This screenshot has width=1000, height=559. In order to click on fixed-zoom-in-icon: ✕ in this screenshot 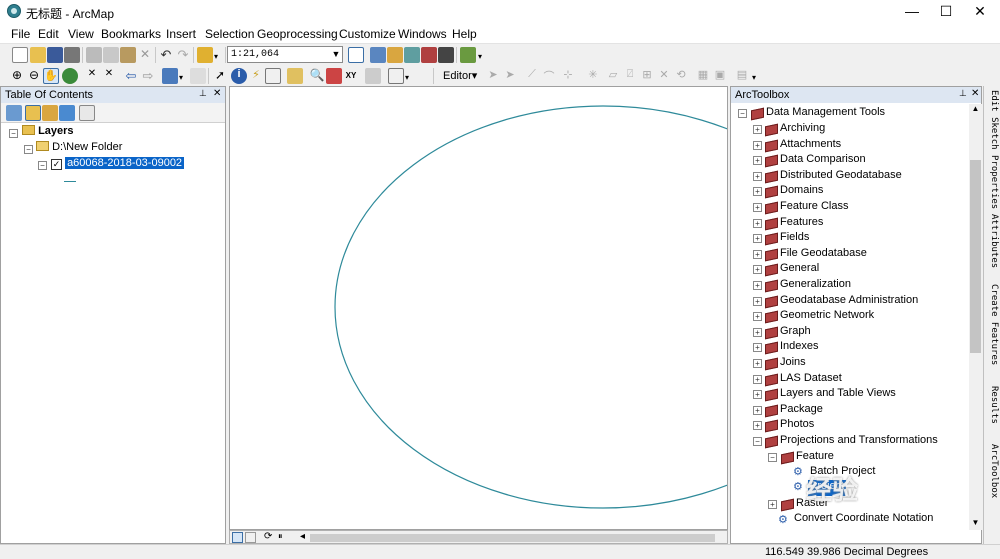, I will do `click(92, 76)`.